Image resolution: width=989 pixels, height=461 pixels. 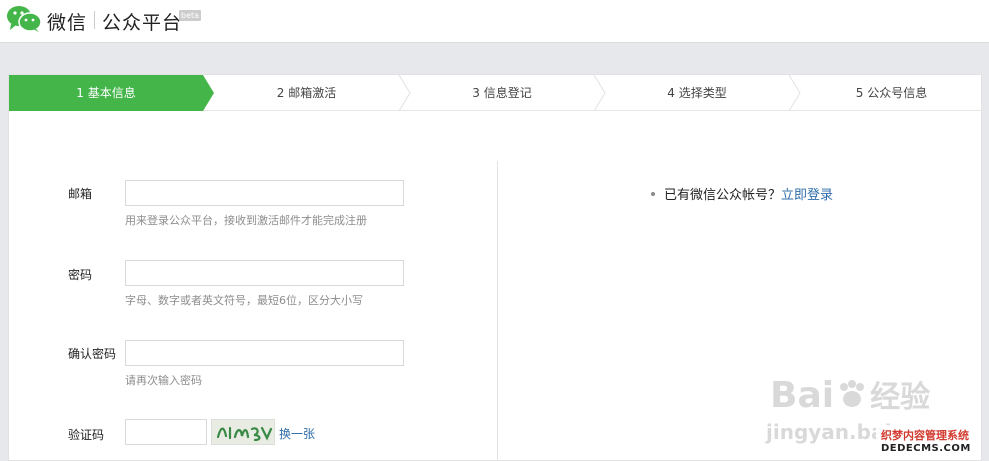 What do you see at coordinates (697, 93) in the screenshot?
I see `step-4-choose-type: 4 选择类型` at bounding box center [697, 93].